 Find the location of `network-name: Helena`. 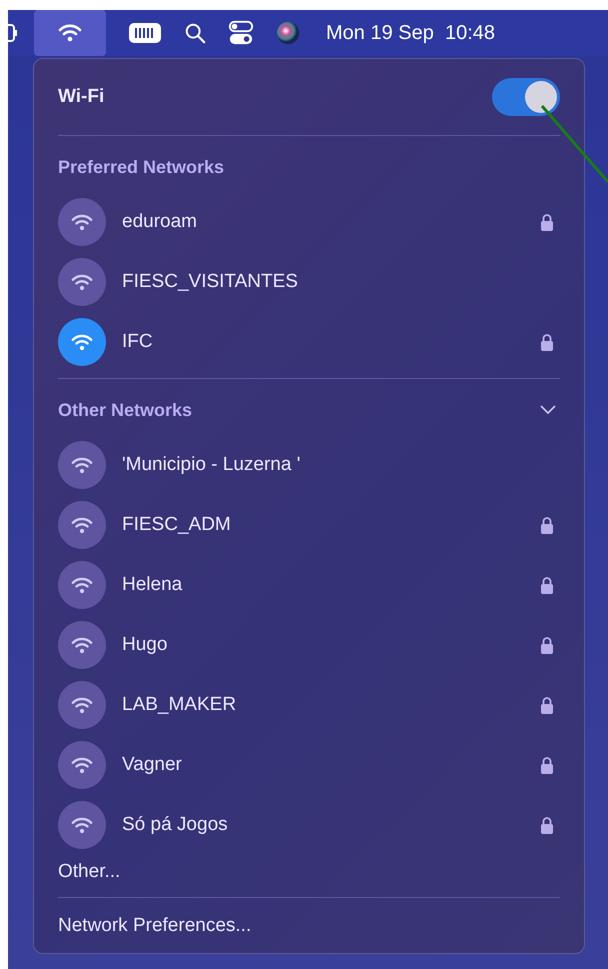

network-name: Helena is located at coordinates (153, 585).